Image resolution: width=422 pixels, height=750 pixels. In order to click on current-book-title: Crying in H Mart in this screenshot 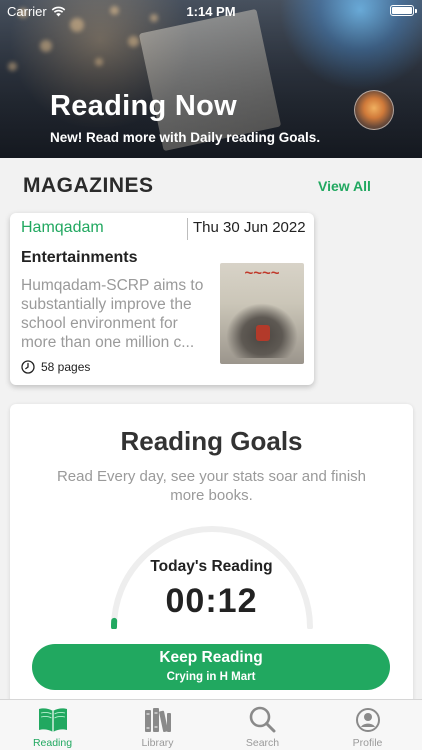, I will do `click(211, 677)`.